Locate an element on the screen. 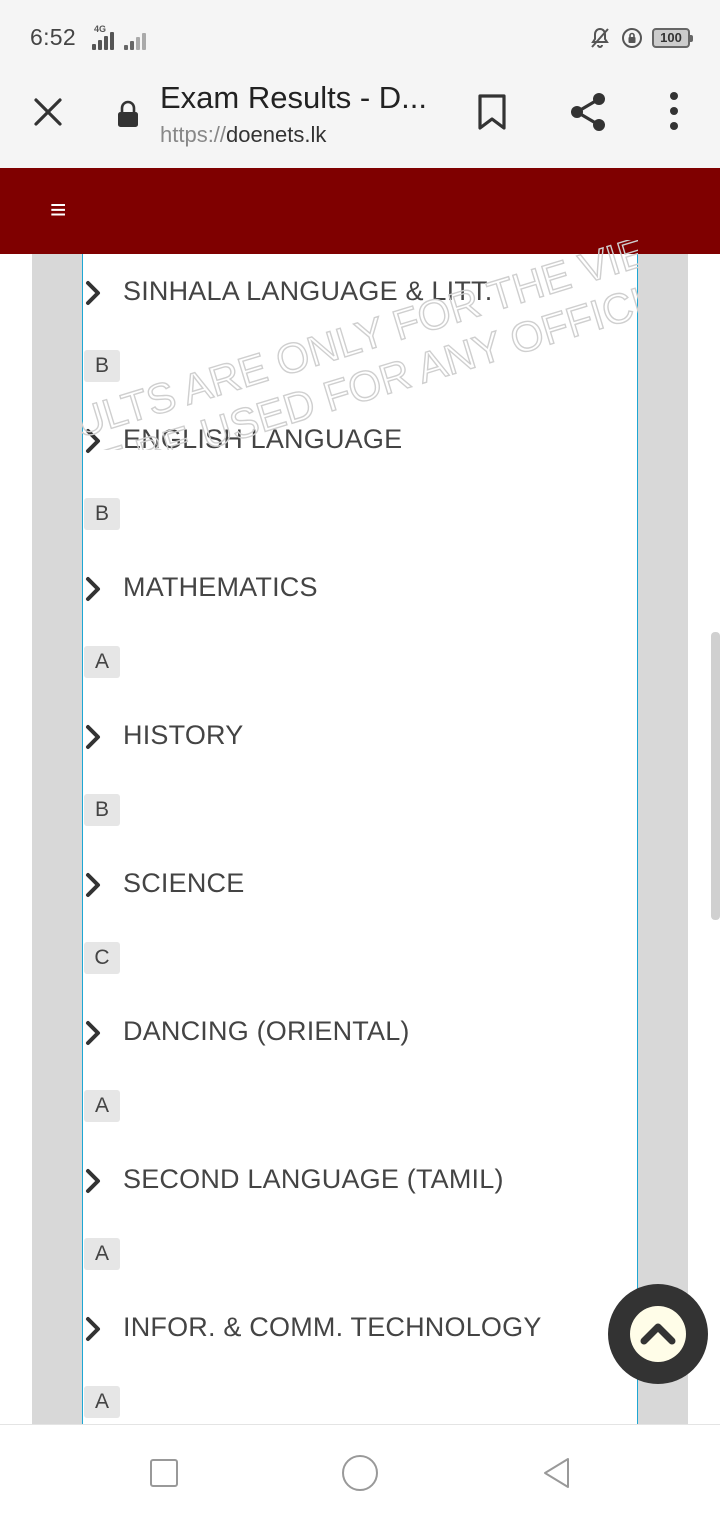  scrollbar-thumb is located at coordinates (715, 776).